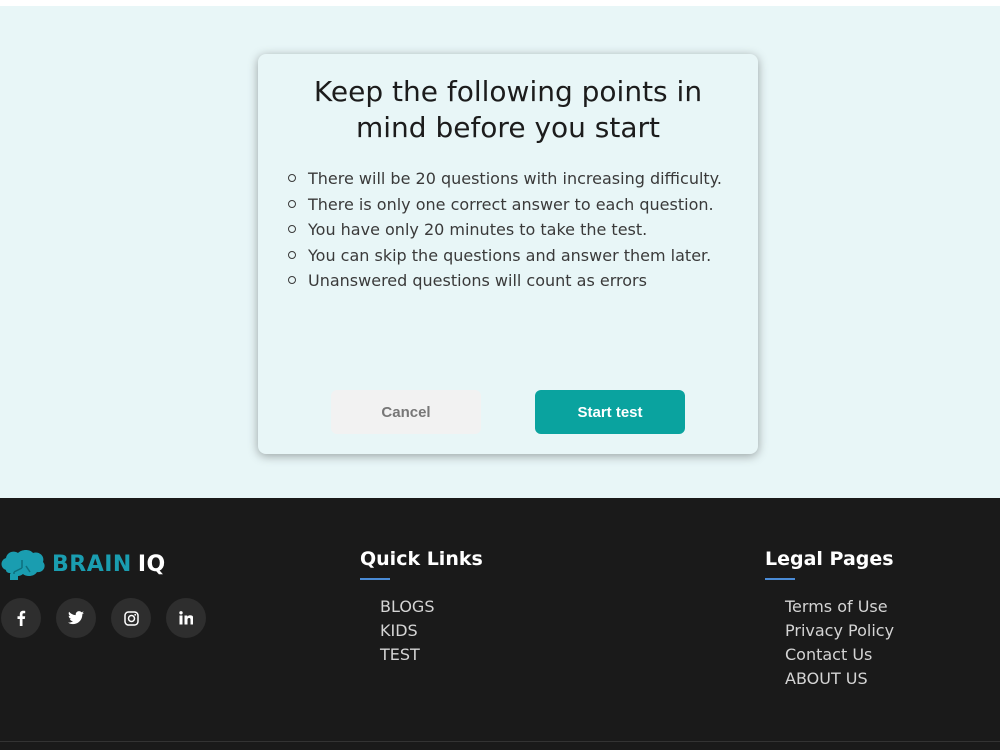 The width and height of the screenshot is (1000, 750). Describe the element at coordinates (103, 618) in the screenshot. I see `social-links` at that location.